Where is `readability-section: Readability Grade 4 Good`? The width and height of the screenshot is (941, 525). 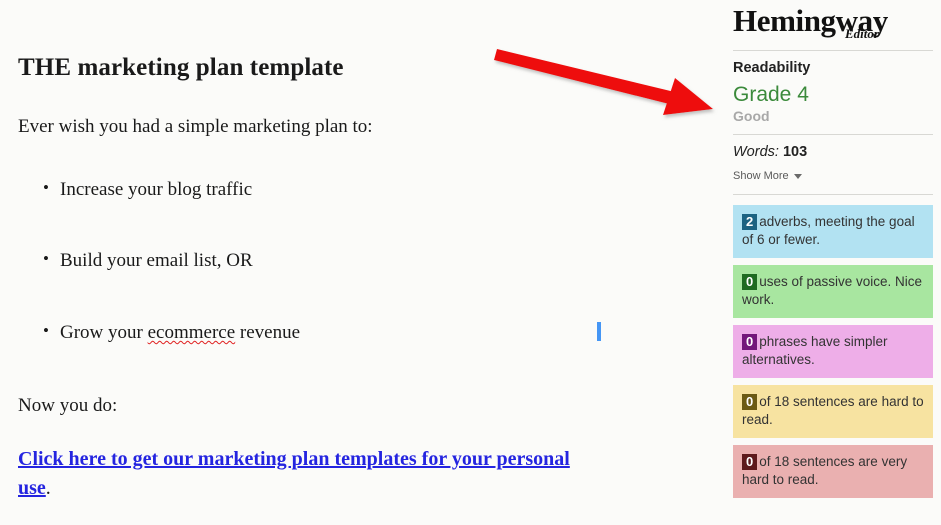
readability-section: Readability Grade 4 Good is located at coordinates (833, 92).